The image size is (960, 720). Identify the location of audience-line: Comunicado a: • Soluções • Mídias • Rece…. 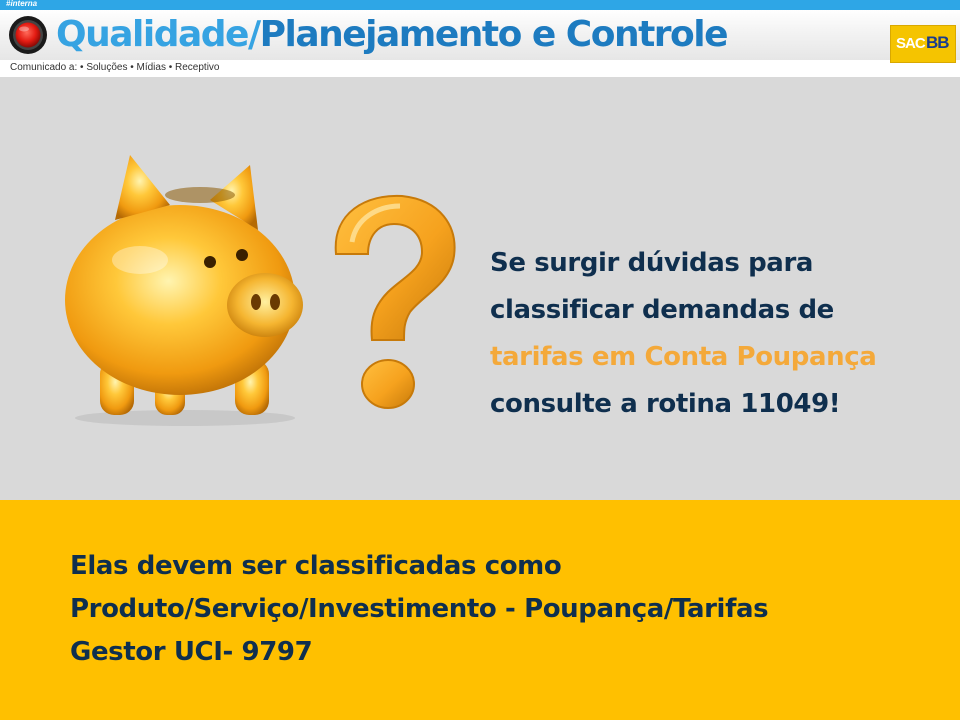
(115, 67).